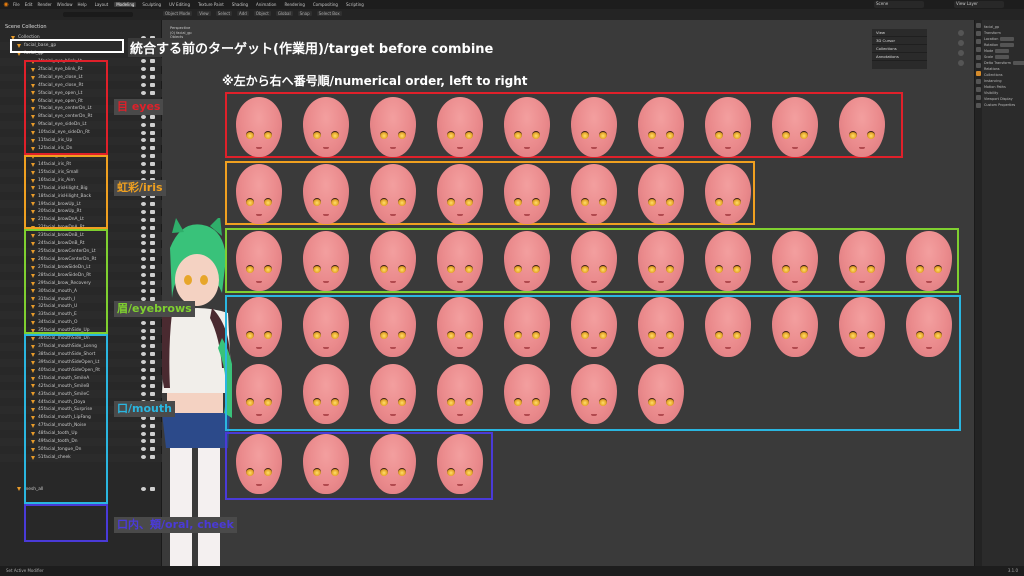 The width and height of the screenshot is (1024, 576). I want to click on output-tab-icon, so click(978, 41).